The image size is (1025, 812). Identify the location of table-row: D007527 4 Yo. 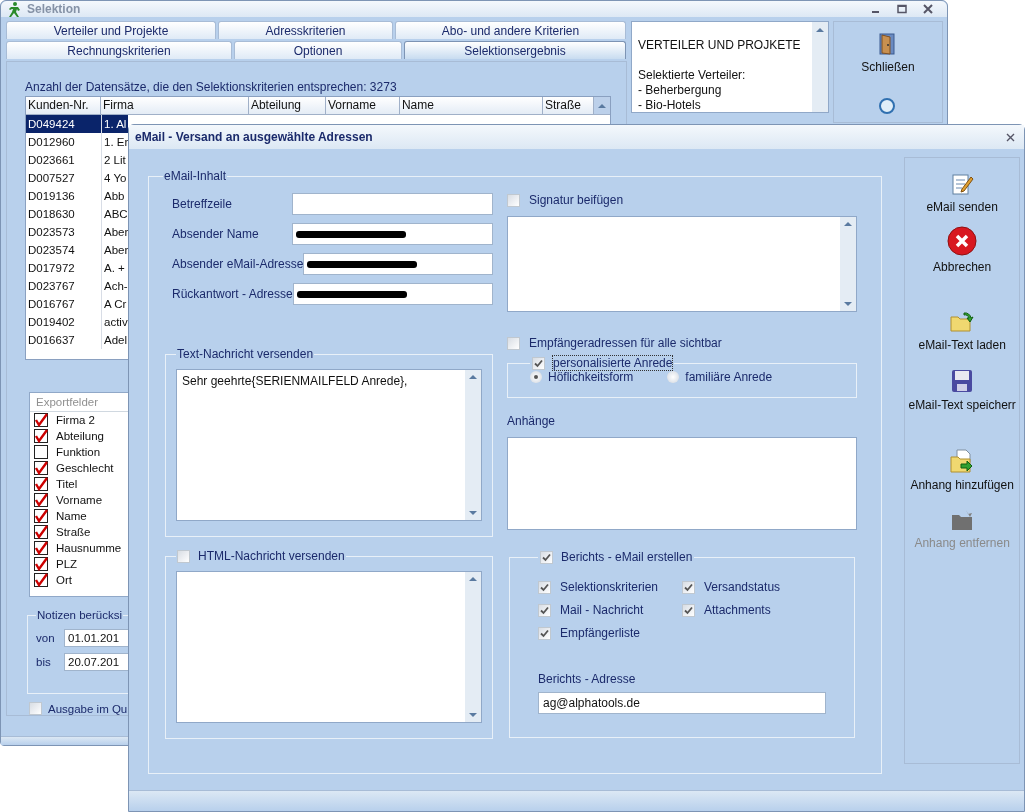
(77, 178).